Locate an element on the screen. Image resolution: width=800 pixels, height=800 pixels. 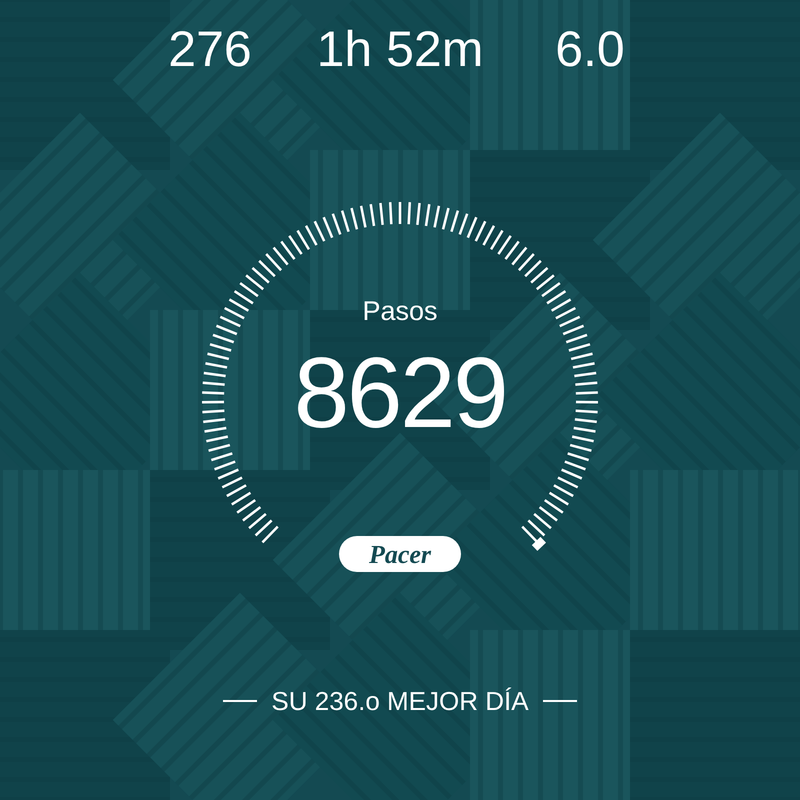
steps-label: Pasos is located at coordinates (400, 311).